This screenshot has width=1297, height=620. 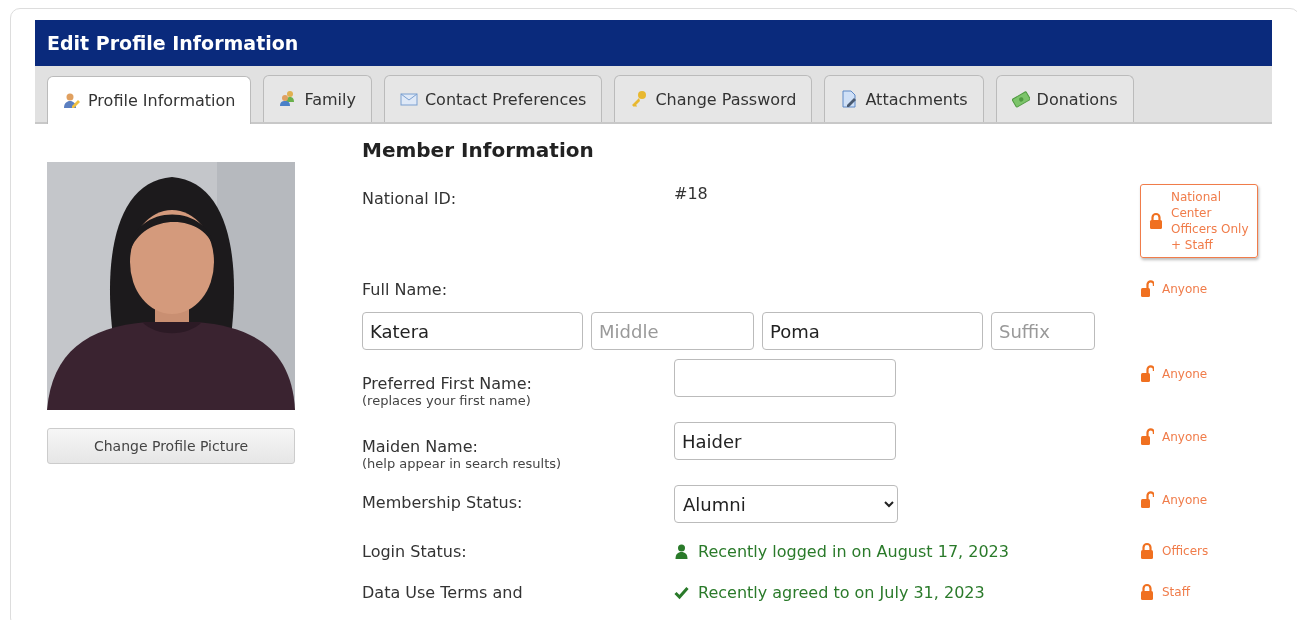 What do you see at coordinates (849, 99) in the screenshot?
I see `document-pencil-icon` at bounding box center [849, 99].